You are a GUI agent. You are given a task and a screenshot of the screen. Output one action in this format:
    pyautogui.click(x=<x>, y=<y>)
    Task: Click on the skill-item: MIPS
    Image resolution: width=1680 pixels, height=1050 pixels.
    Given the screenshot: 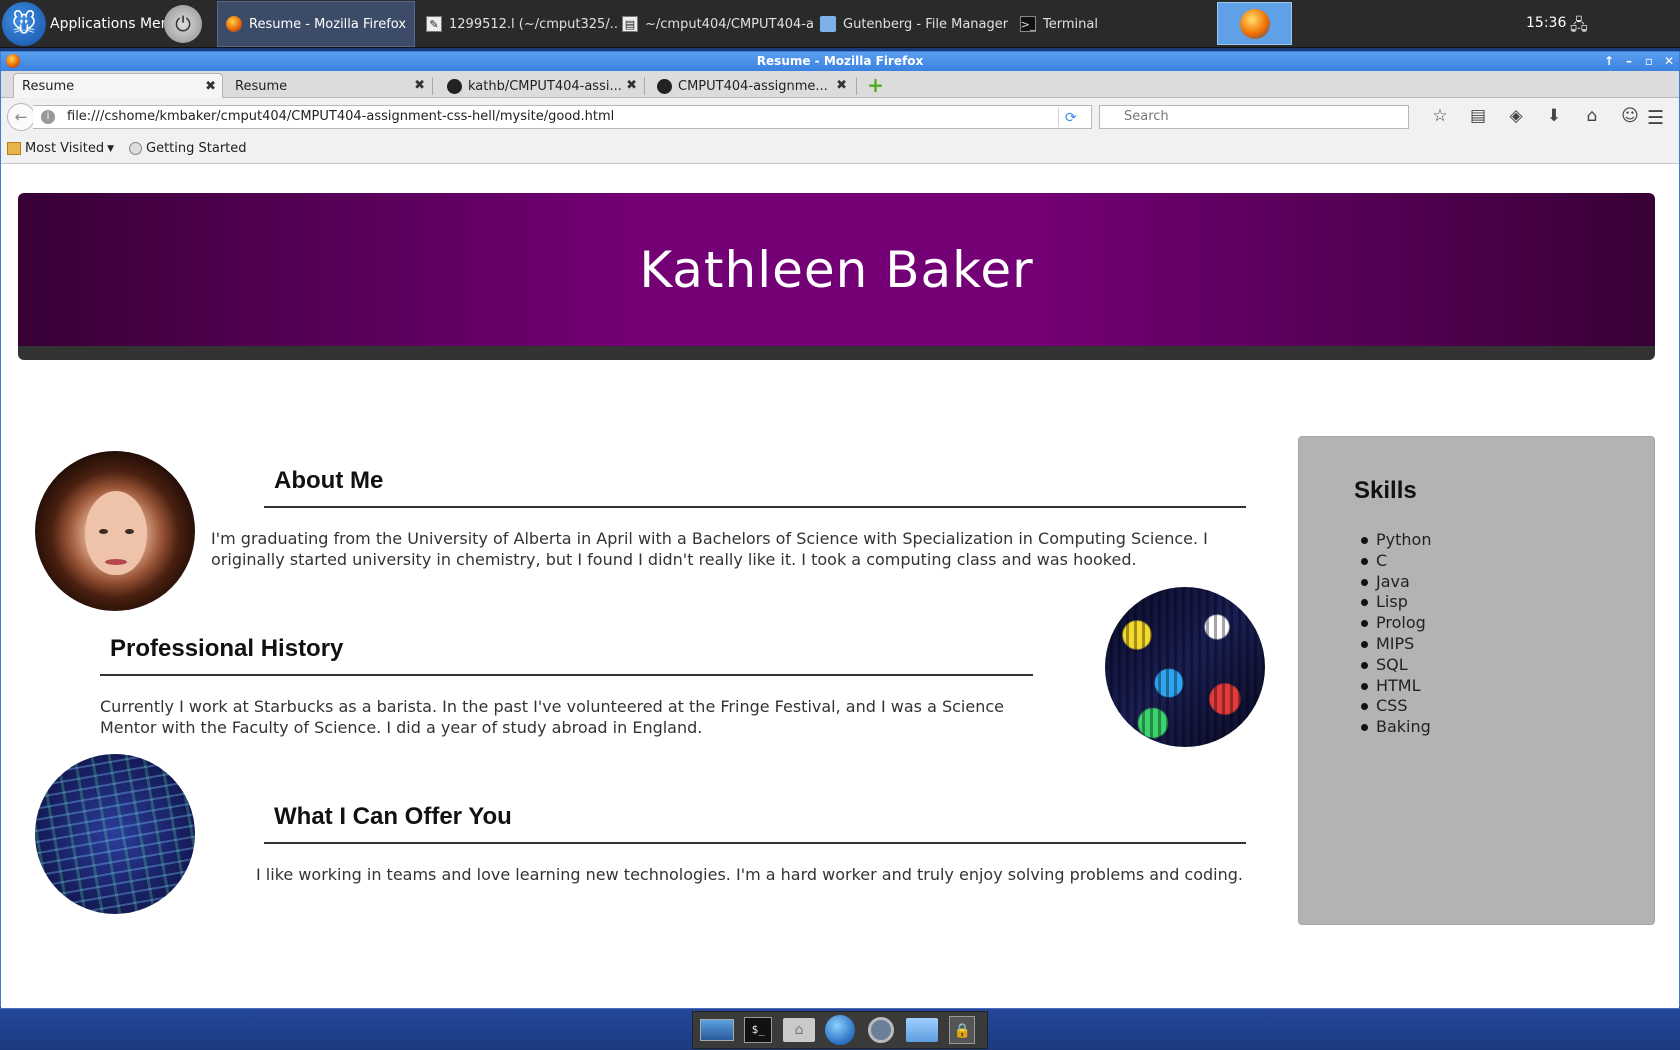 What is the action you would take?
    pyautogui.click(x=1396, y=644)
    